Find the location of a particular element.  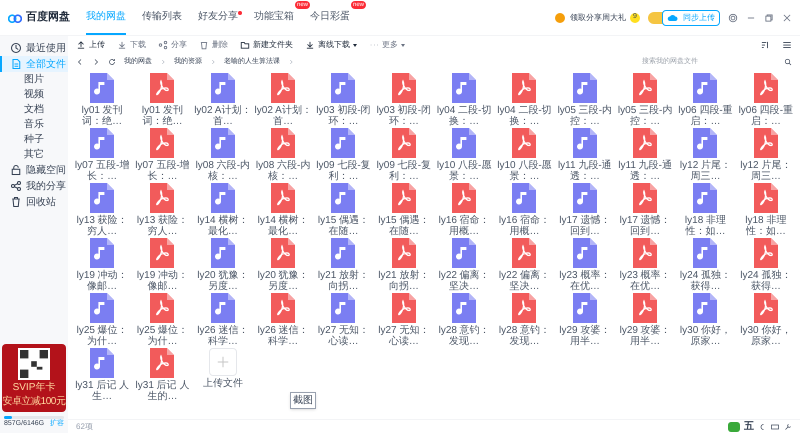

sidebar-subitem: 其它 is located at coordinates (34, 154).